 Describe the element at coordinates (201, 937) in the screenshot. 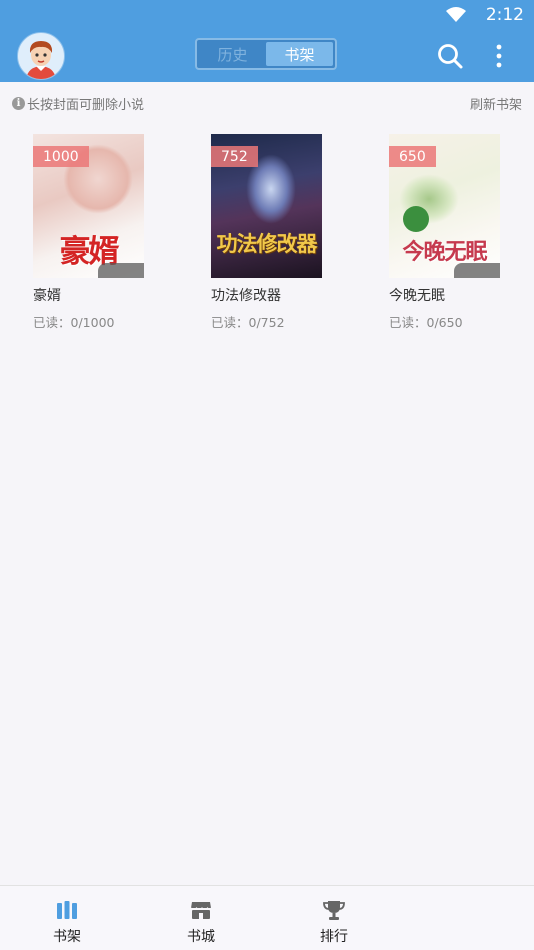

I see `nav-label: 书城` at that location.